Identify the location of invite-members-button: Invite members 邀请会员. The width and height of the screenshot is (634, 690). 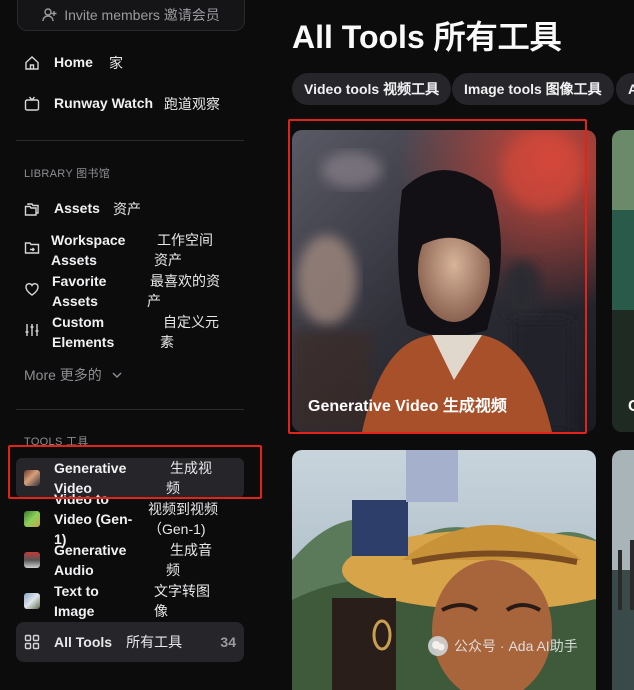
(131, 15).